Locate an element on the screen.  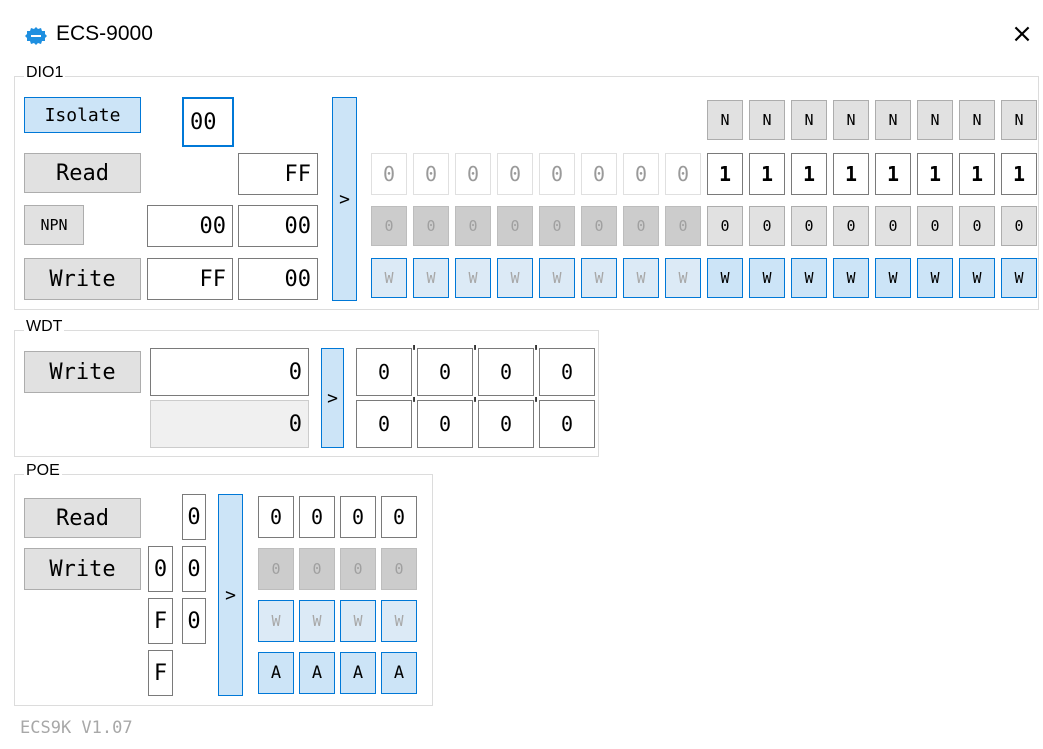
poe-write-value-b-field: 0 is located at coordinates (194, 569).